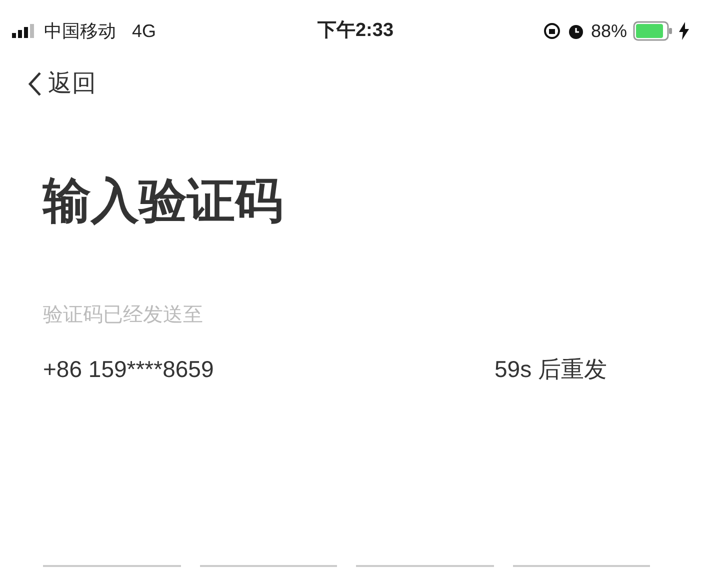 The width and height of the screenshot is (711, 580). What do you see at coordinates (80, 31) in the screenshot?
I see `carrier-name: 中国移动` at bounding box center [80, 31].